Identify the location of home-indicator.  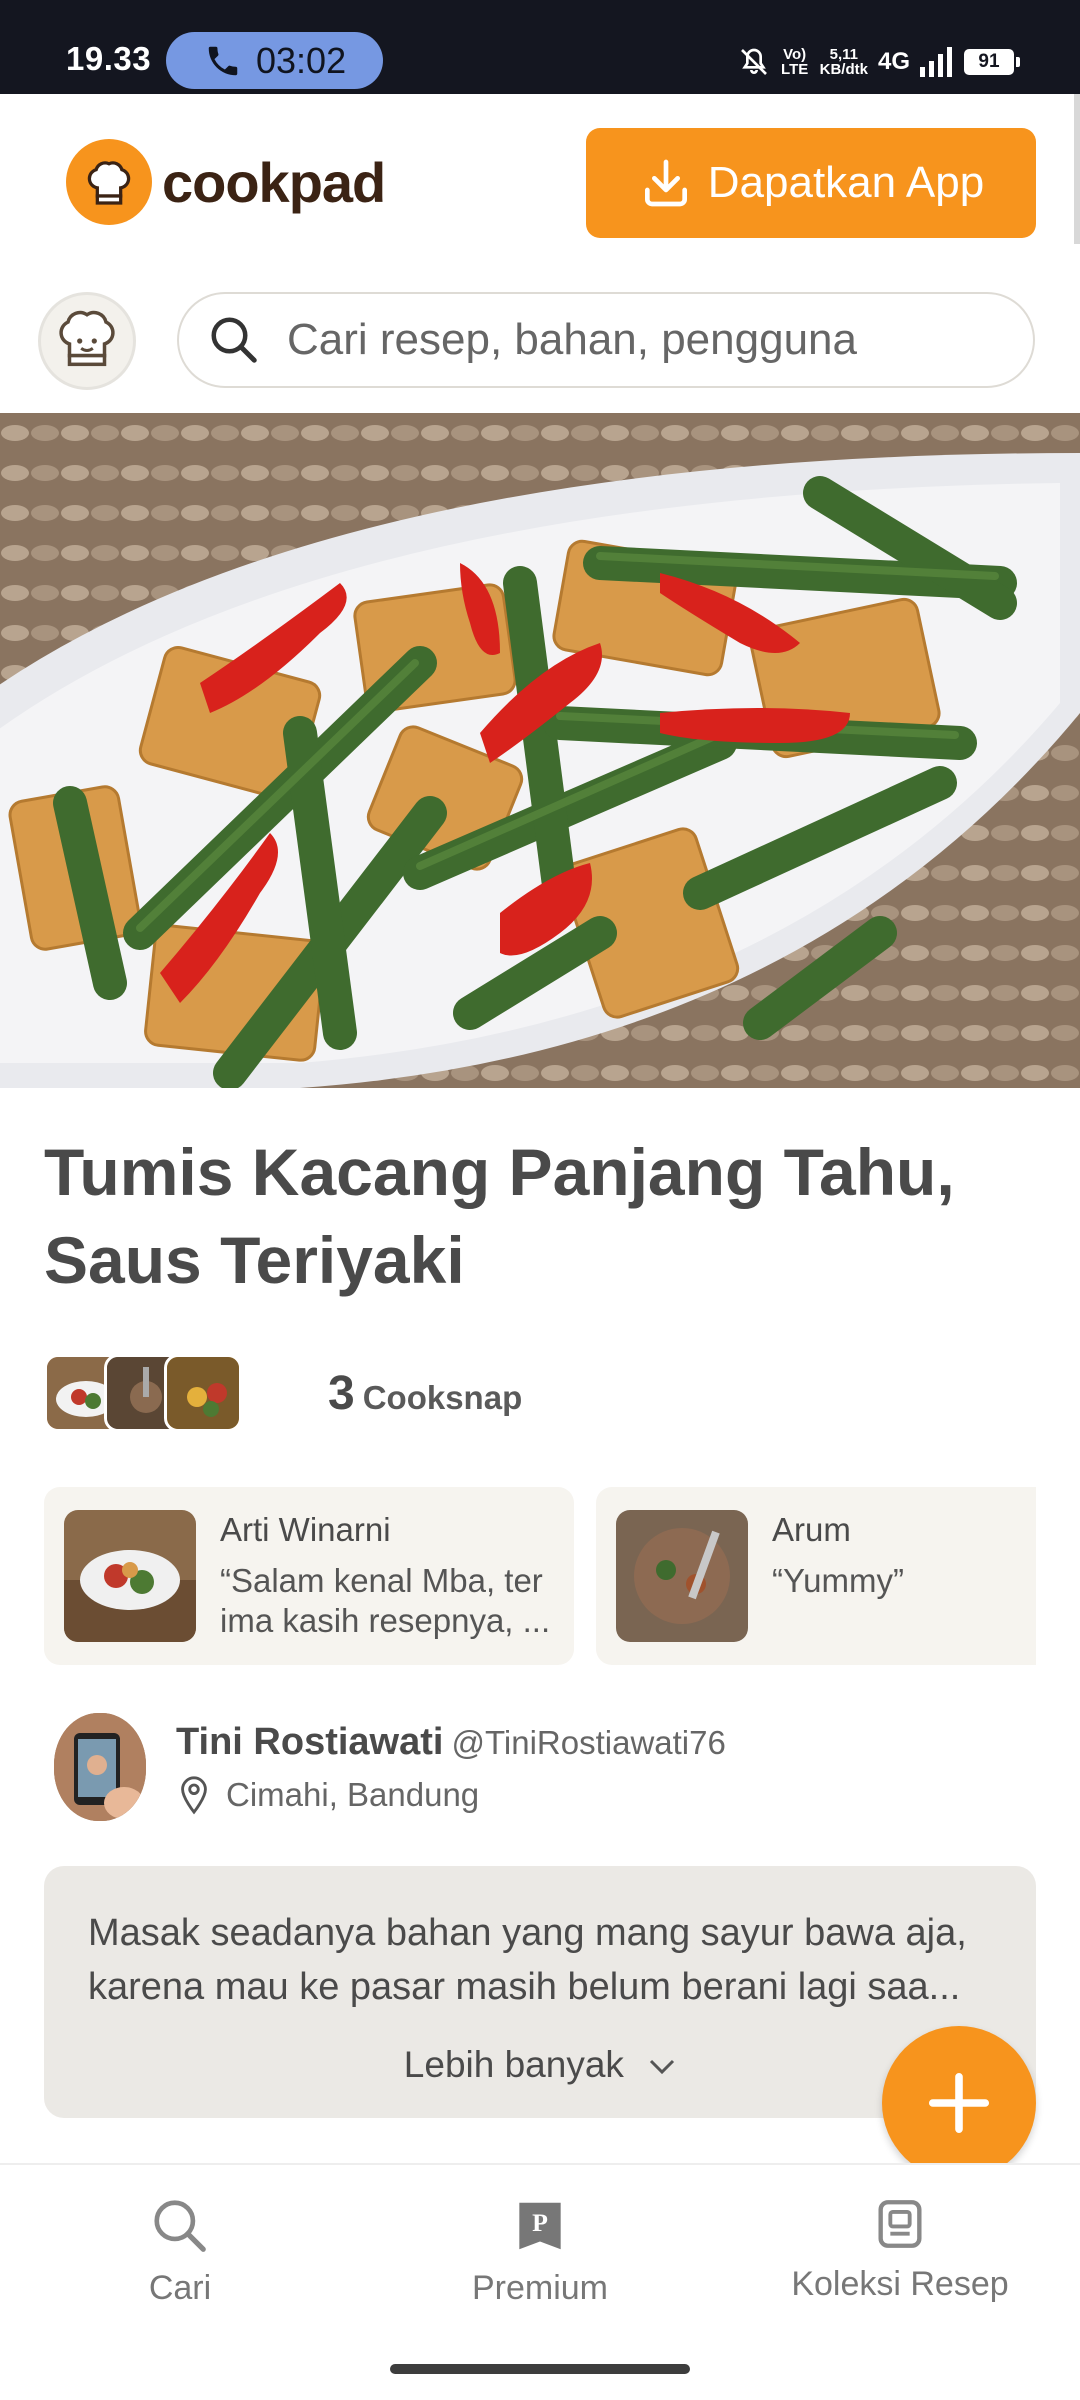
(540, 2369).